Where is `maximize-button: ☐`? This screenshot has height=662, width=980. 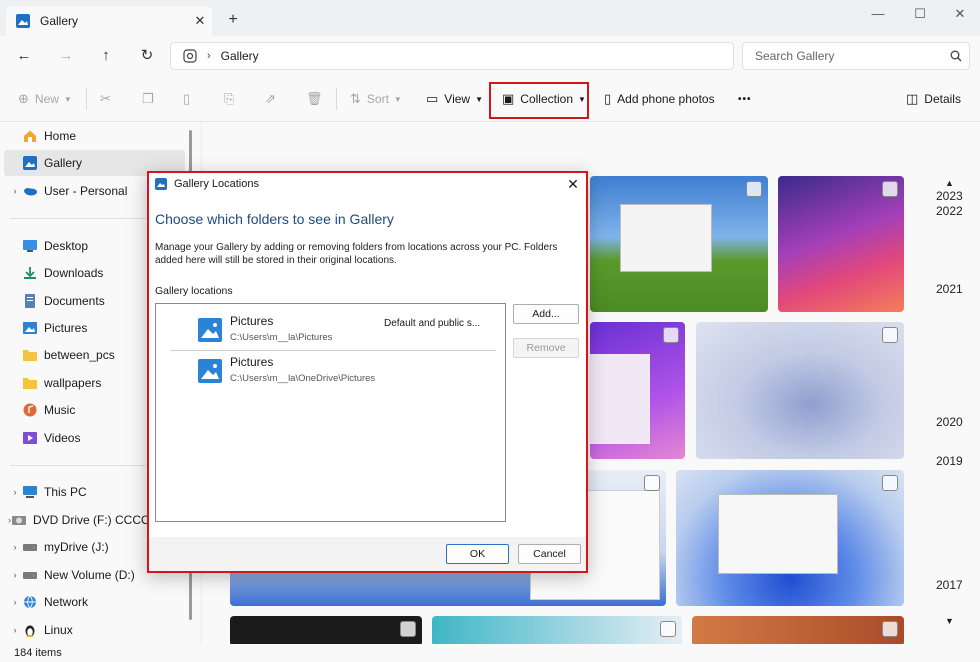 maximize-button: ☐ is located at coordinates (920, 14).